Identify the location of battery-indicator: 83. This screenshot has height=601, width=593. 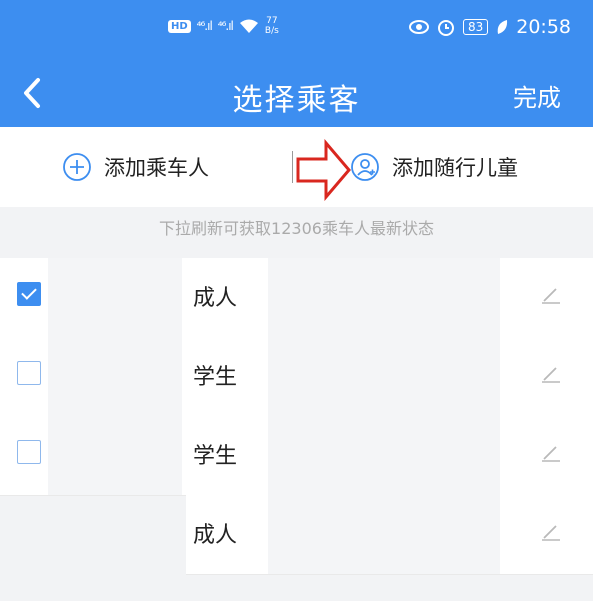
(475, 27).